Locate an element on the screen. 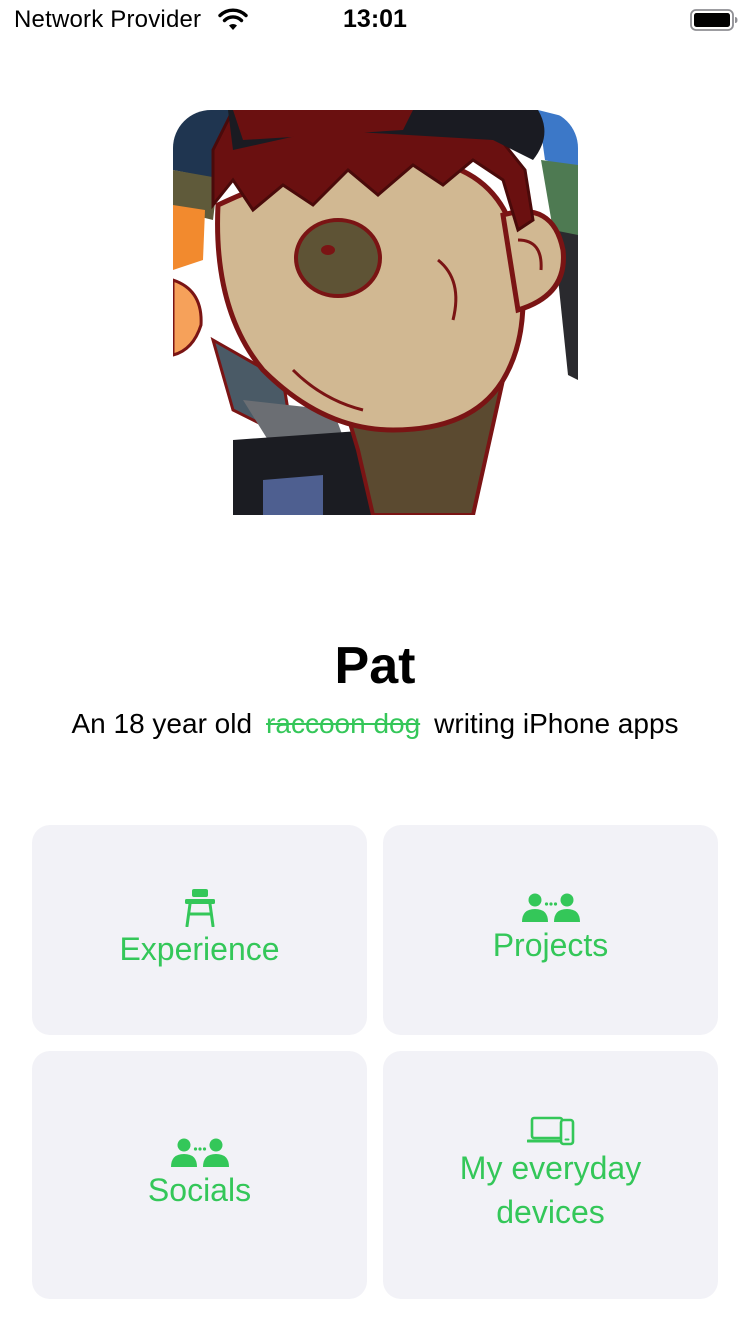  experience-label: Experience is located at coordinates (199, 949).